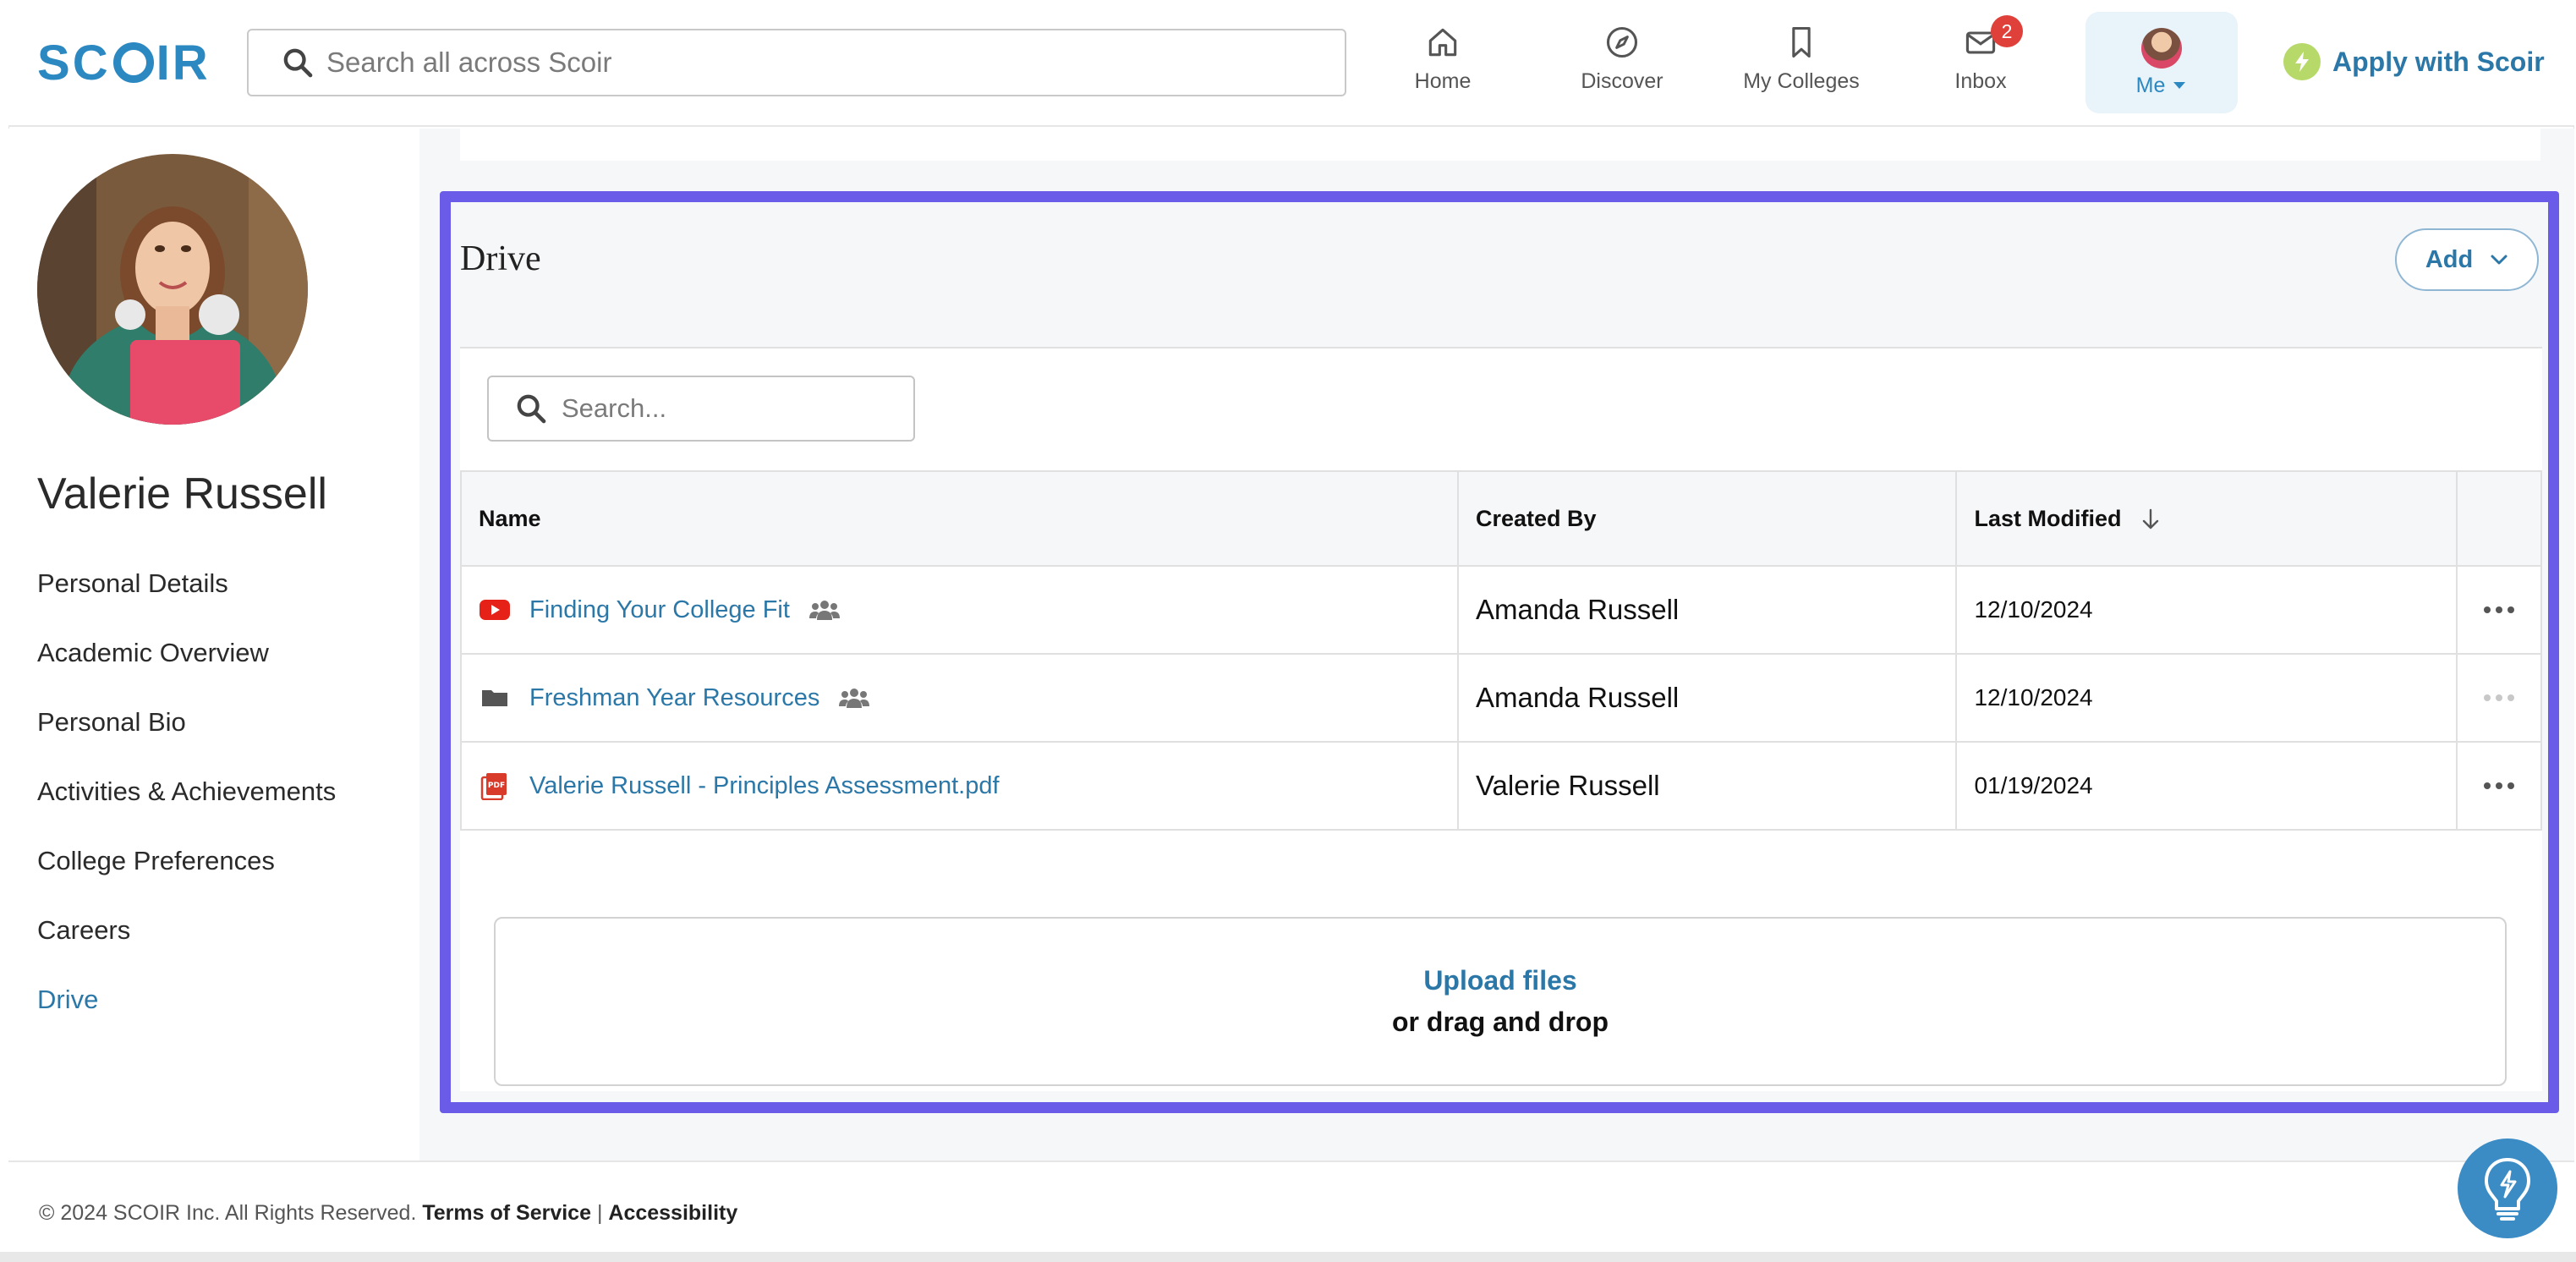  Describe the element at coordinates (1442, 42) in the screenshot. I see `home-icon` at that location.